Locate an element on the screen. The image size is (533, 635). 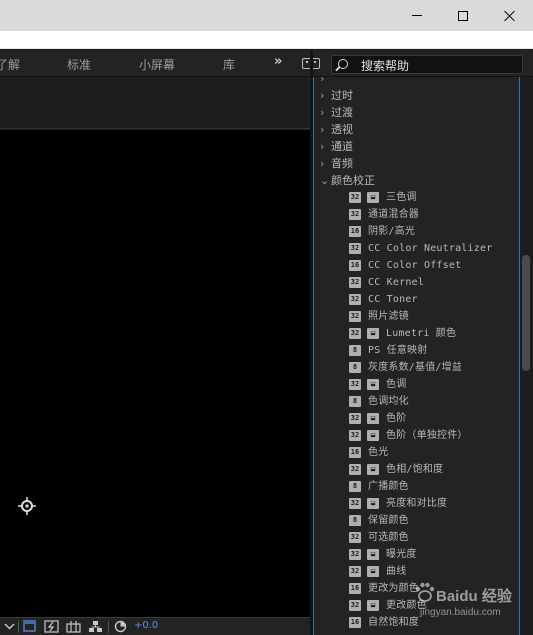
effects-scrollbar is located at coordinates (526, 356).